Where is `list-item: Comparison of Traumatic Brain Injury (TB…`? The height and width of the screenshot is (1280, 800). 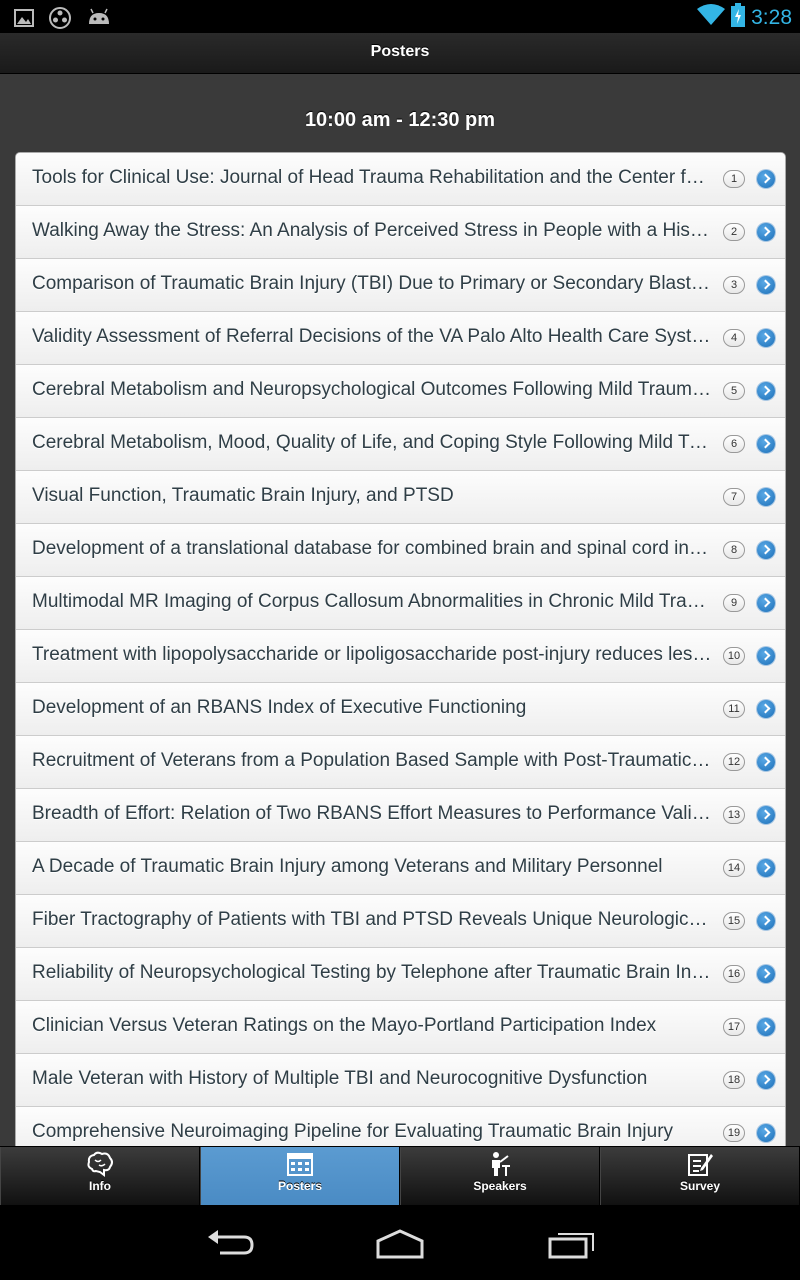 list-item: Comparison of Traumatic Brain Injury (TB… is located at coordinates (400, 284).